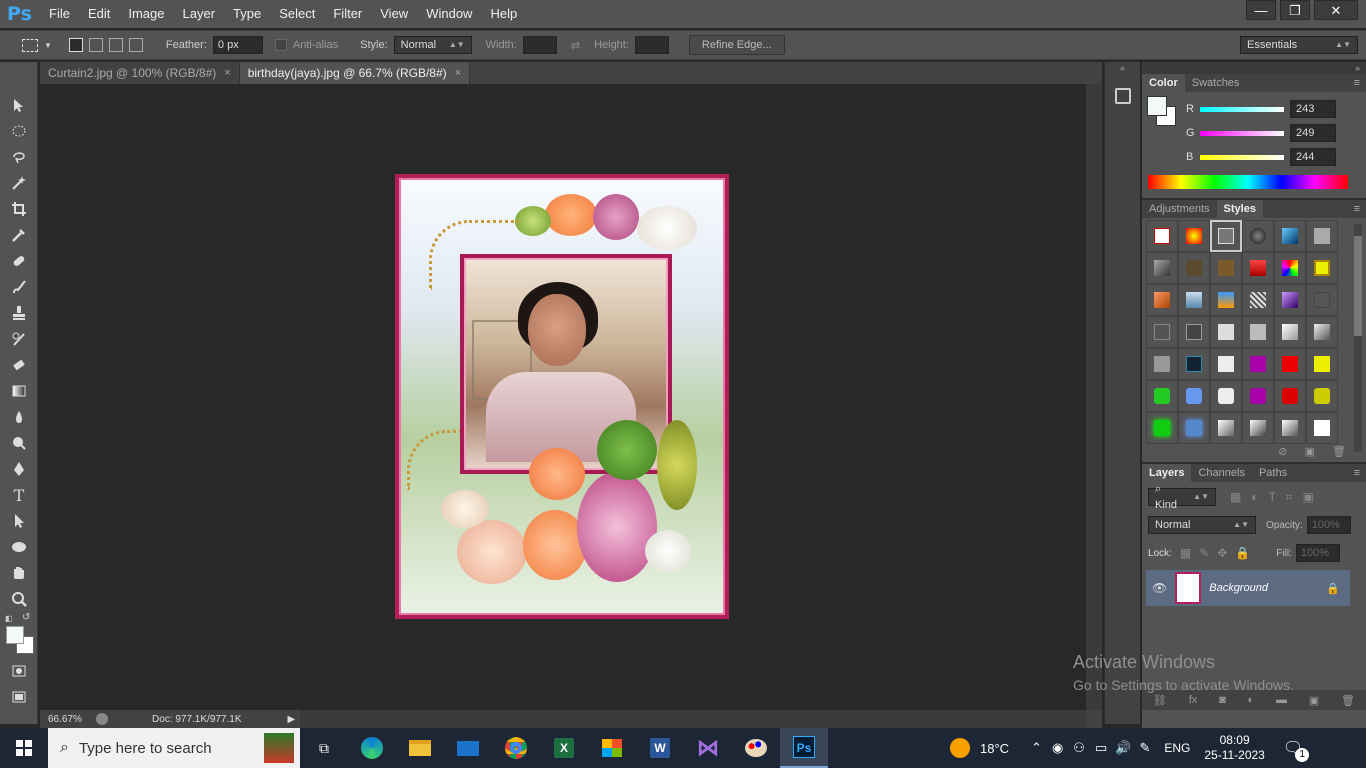 This screenshot has height=768, width=1366. Describe the element at coordinates (355, 73) in the screenshot. I see `tab-birthday: birthday(jaya).jpg @ 66.7% (RGB/8#) ×` at that location.